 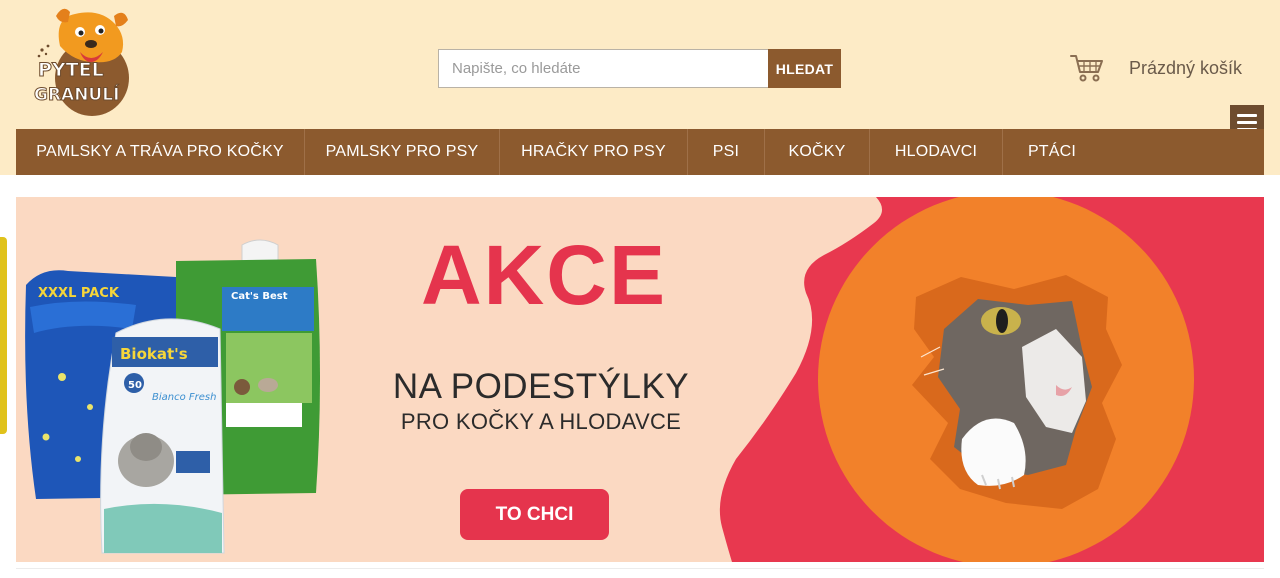 I want to click on search-input, so click(x=603, y=68).